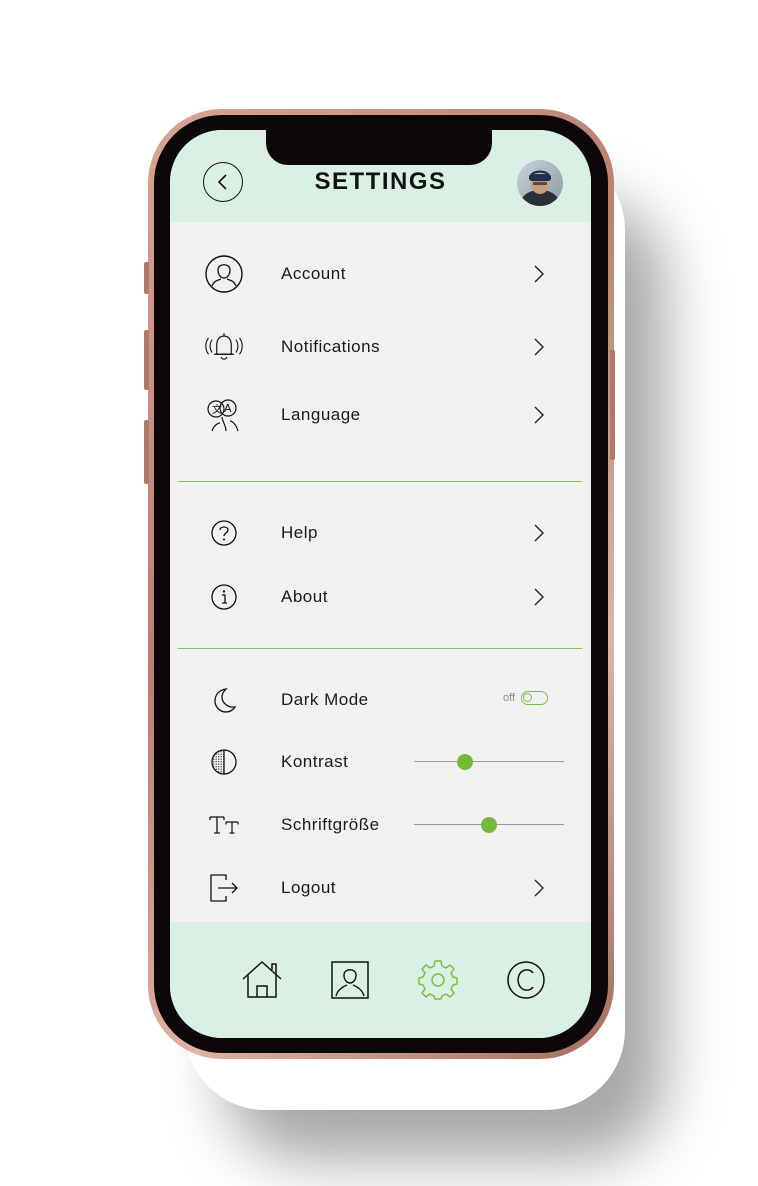 The width and height of the screenshot is (758, 1186). I want to click on contrast-slider, so click(489, 762).